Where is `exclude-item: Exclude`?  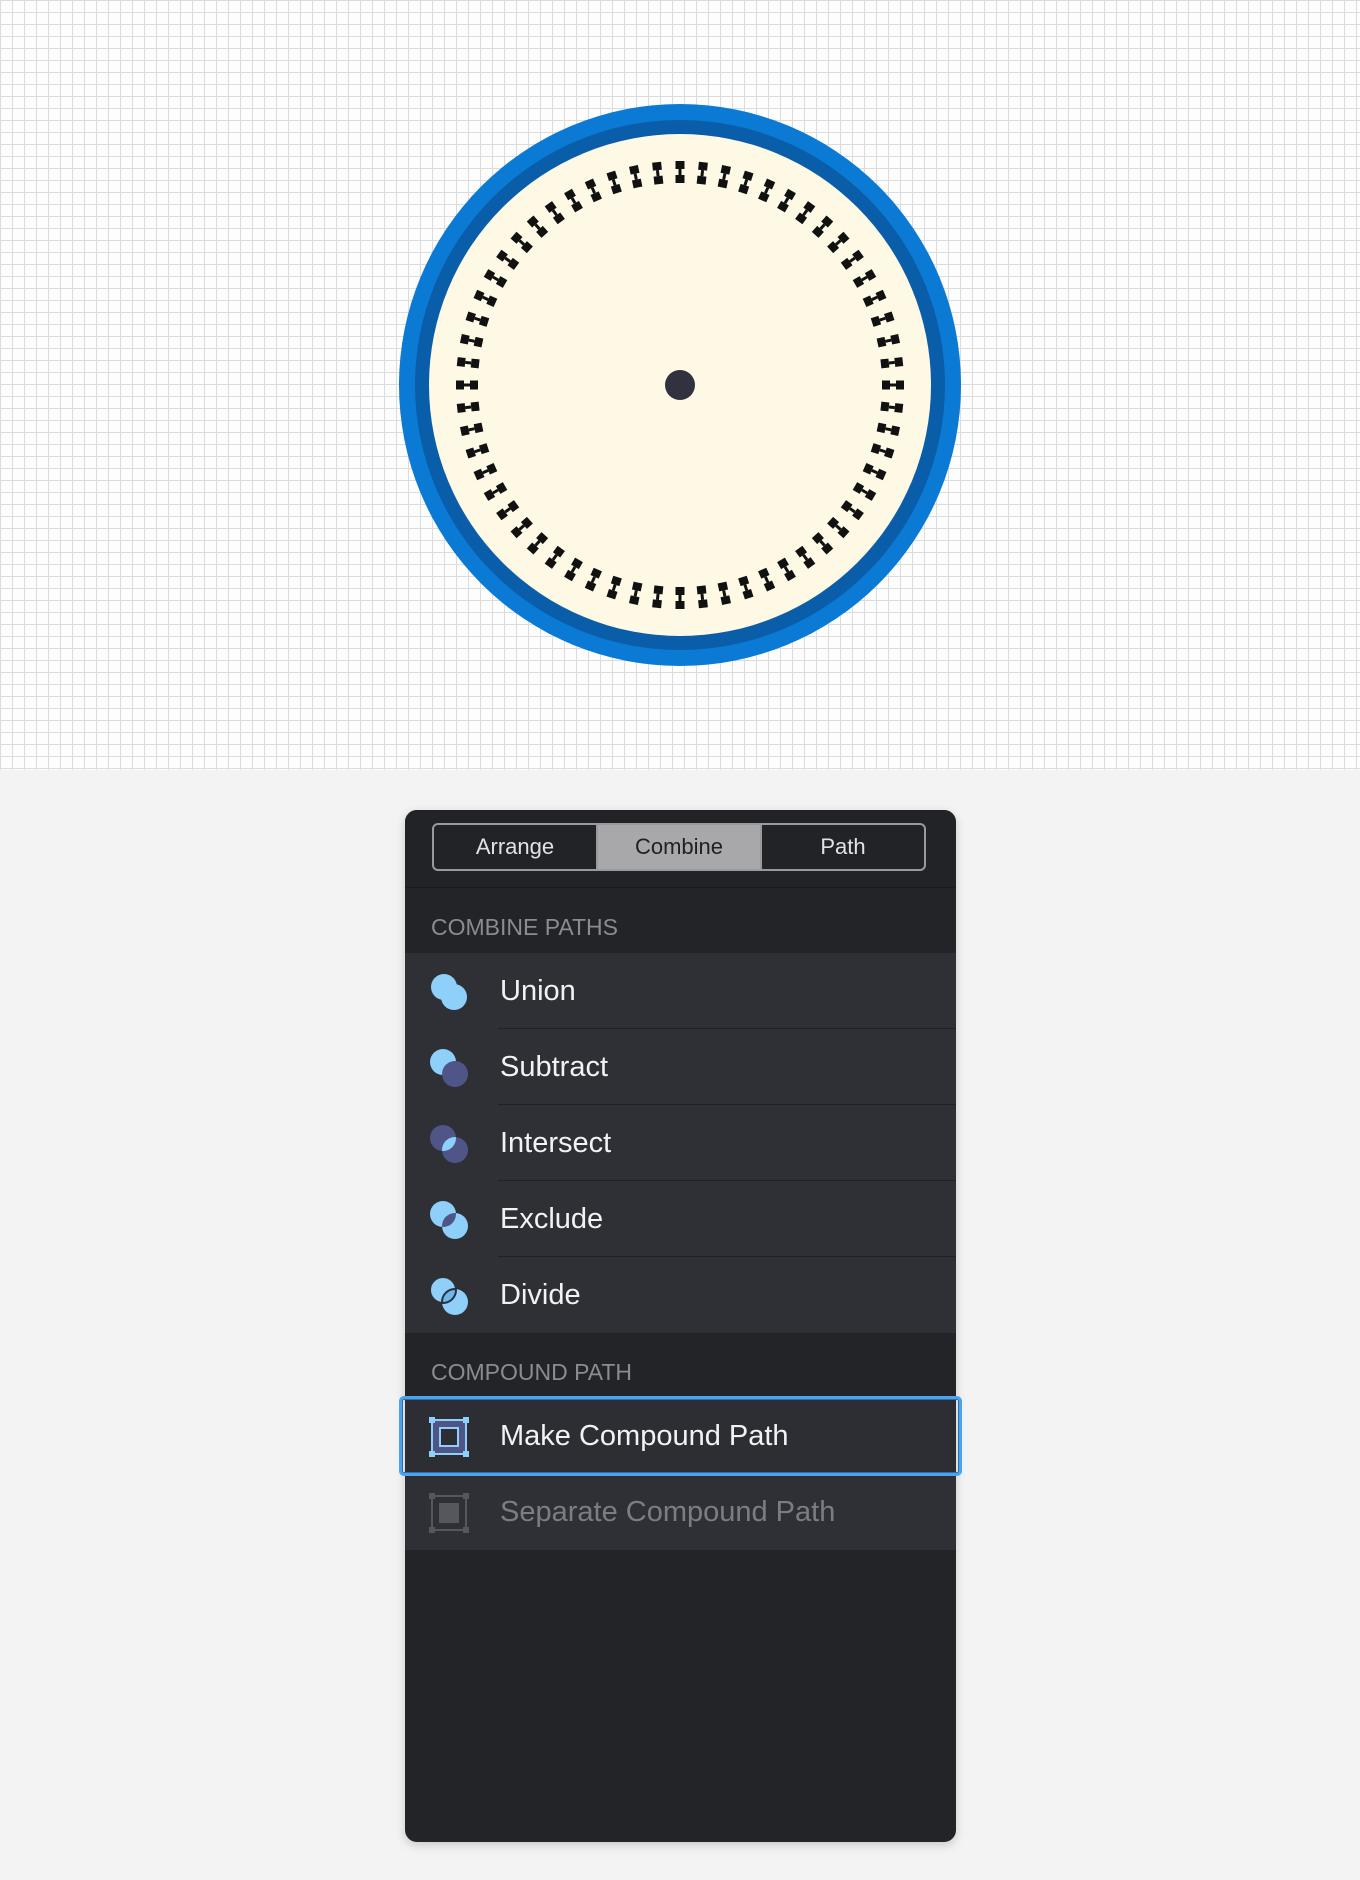 exclude-item: Exclude is located at coordinates (680, 1219).